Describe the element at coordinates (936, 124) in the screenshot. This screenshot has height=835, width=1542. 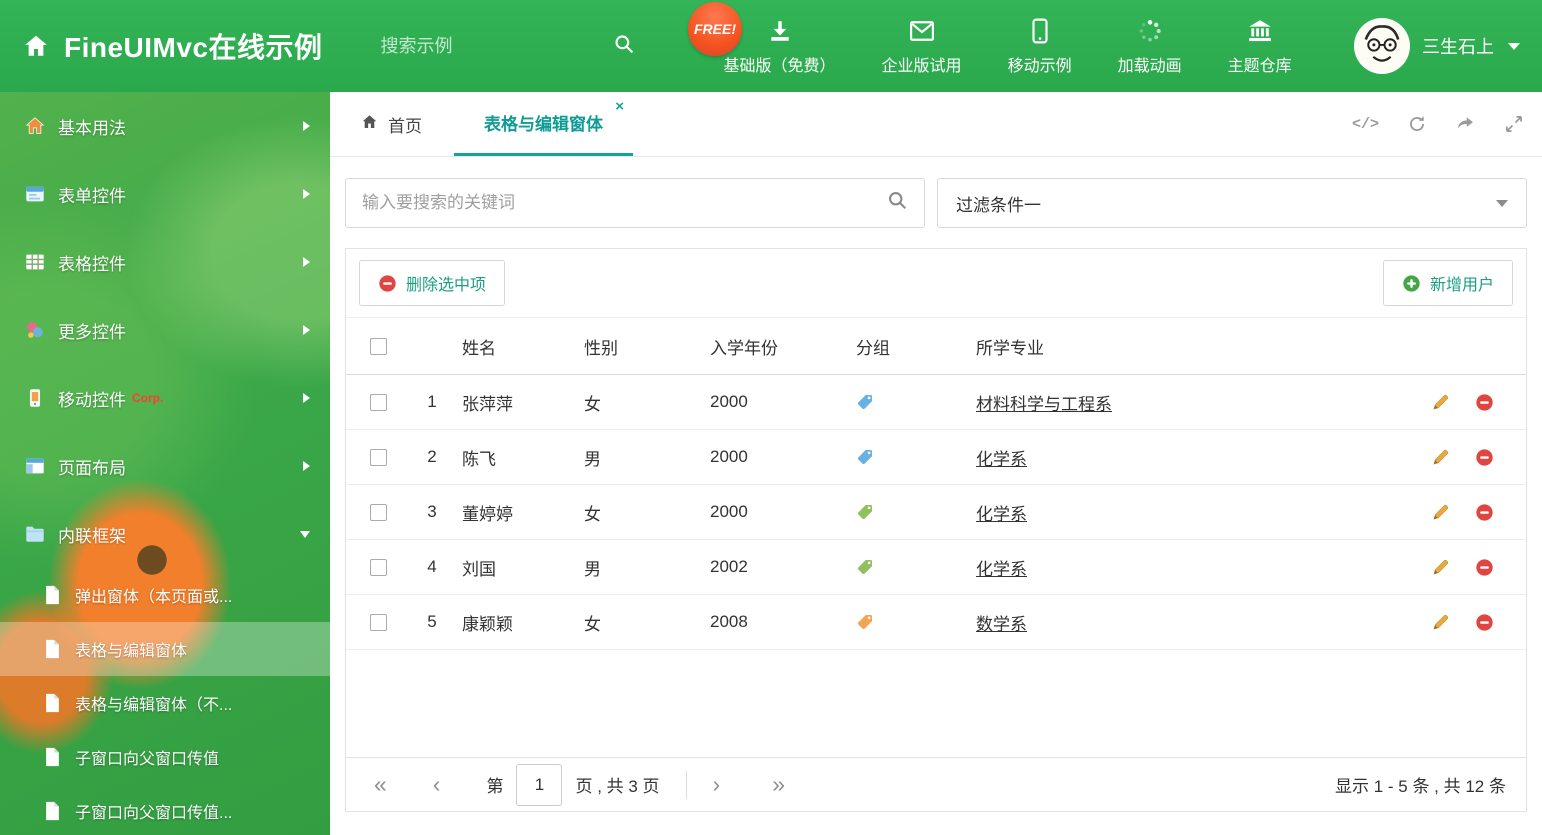
I see `tab-bar: 首页 表格与编辑窗体 × </>` at that location.